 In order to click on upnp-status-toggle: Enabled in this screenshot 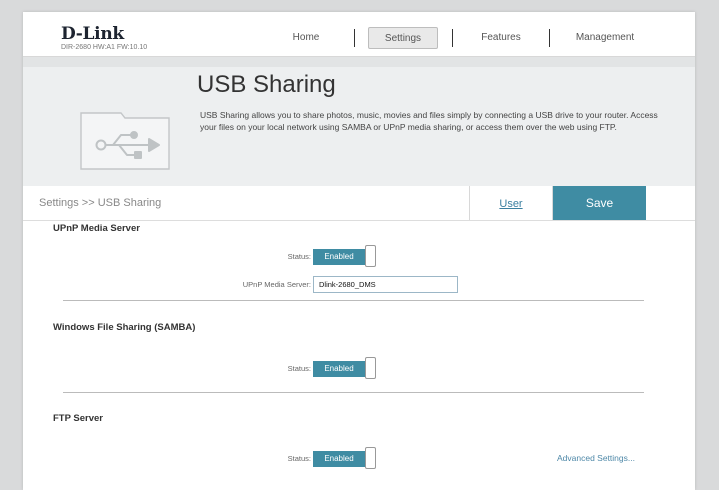, I will do `click(345, 256)`.